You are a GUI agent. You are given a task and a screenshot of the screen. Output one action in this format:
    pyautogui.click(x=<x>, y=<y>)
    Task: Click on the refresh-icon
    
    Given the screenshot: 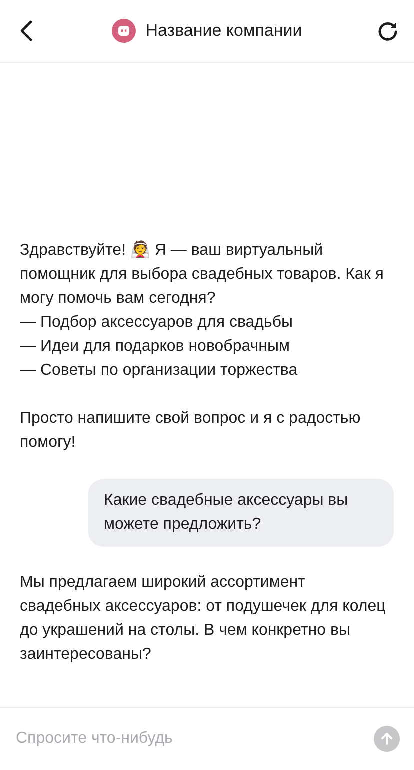 What is the action you would take?
    pyautogui.click(x=387, y=31)
    